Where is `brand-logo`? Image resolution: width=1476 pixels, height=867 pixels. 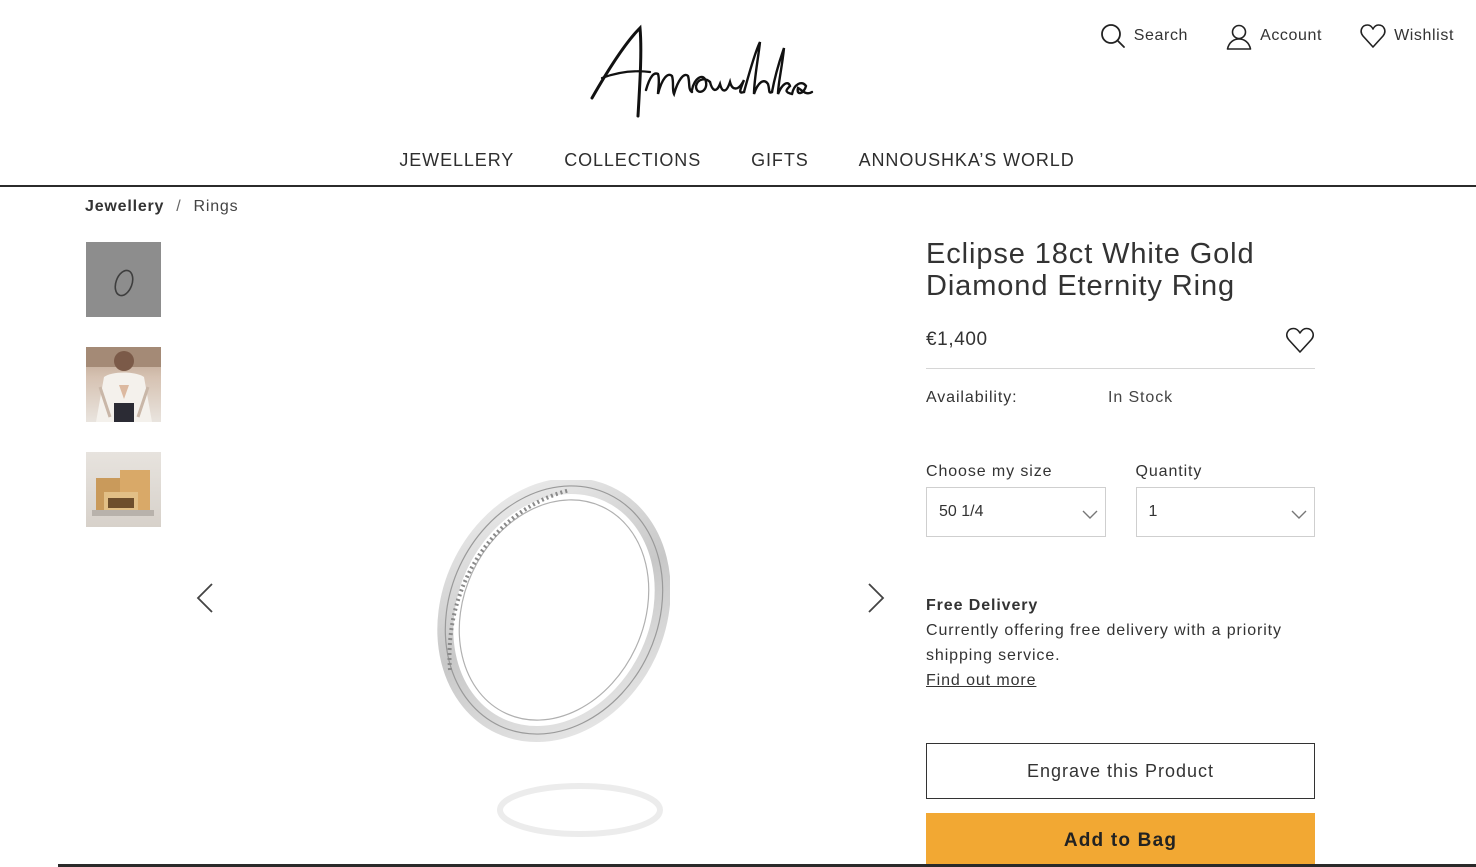 brand-logo is located at coordinates (701, 70).